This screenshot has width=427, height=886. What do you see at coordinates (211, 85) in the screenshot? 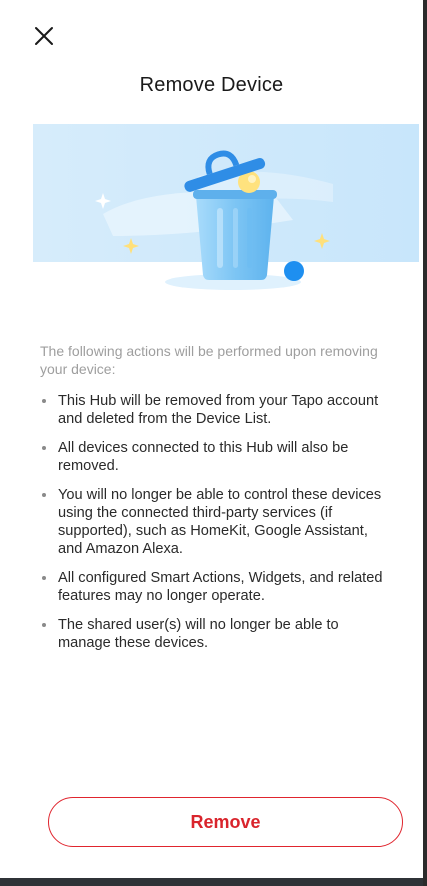
I see `page-title: Remove Device` at bounding box center [211, 85].